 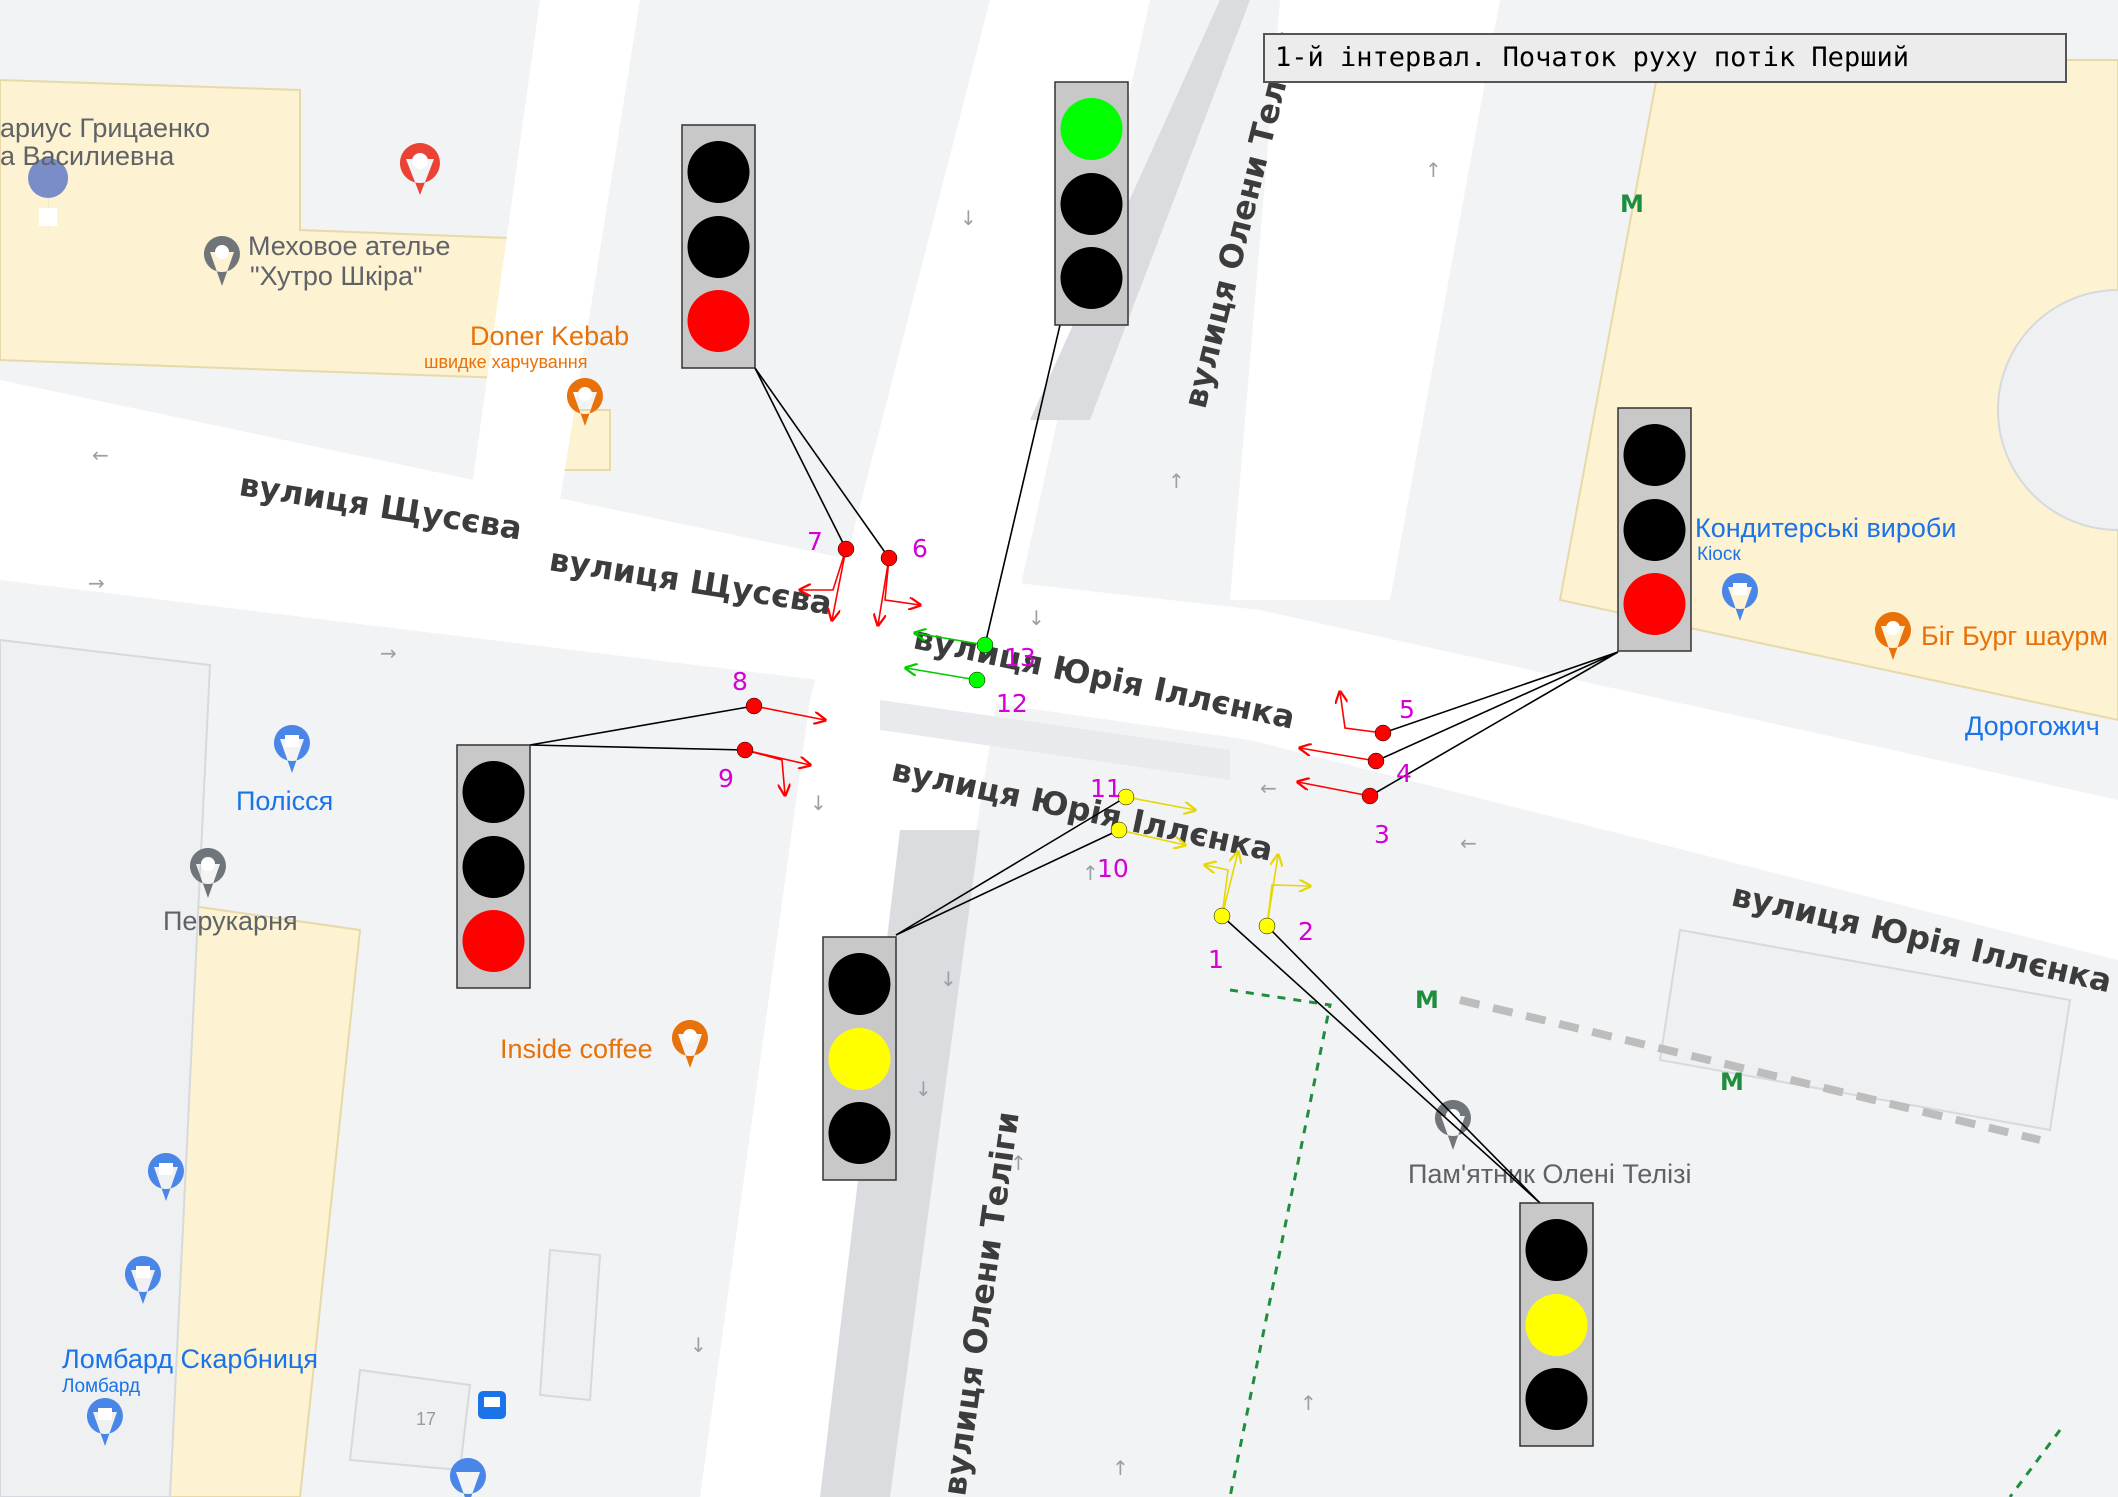 I want to click on stop-number: 4, so click(x=1404, y=773).